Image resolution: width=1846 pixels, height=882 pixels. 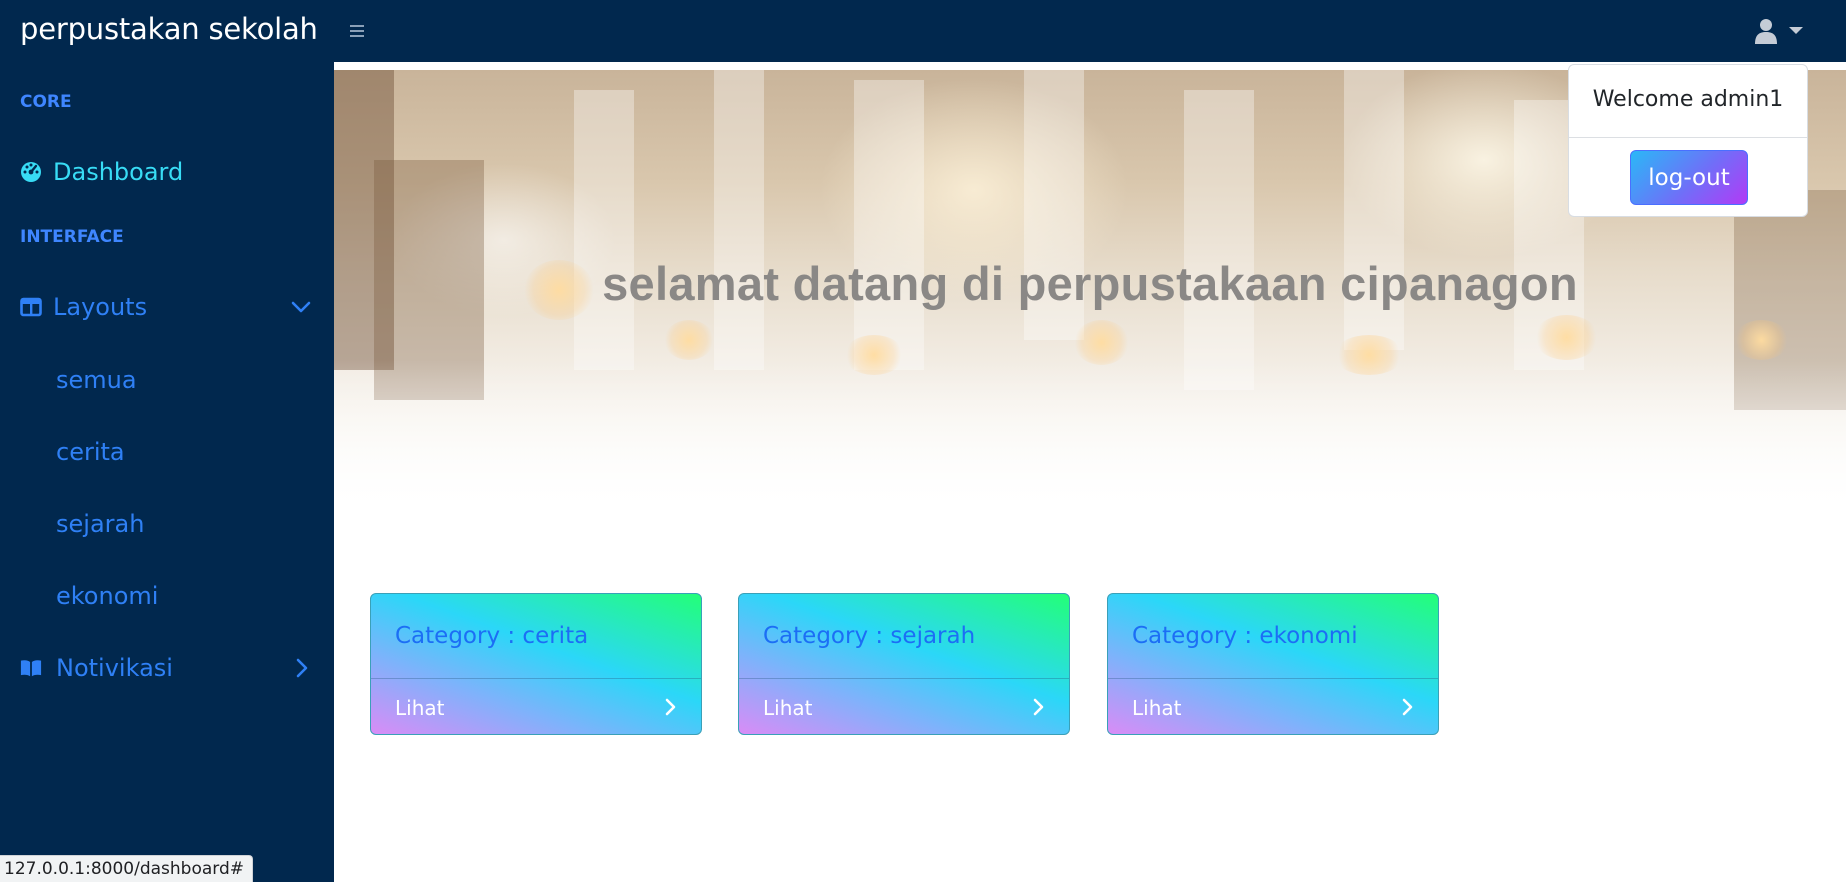 What do you see at coordinates (31, 172) in the screenshot?
I see `tachometer-icon` at bounding box center [31, 172].